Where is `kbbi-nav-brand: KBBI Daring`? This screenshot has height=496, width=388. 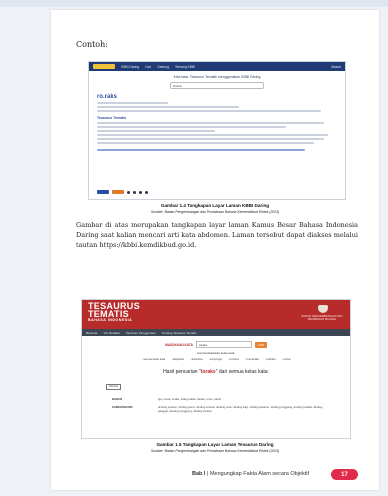 kbbi-nav-brand: KBBI Daring is located at coordinates (130, 66).